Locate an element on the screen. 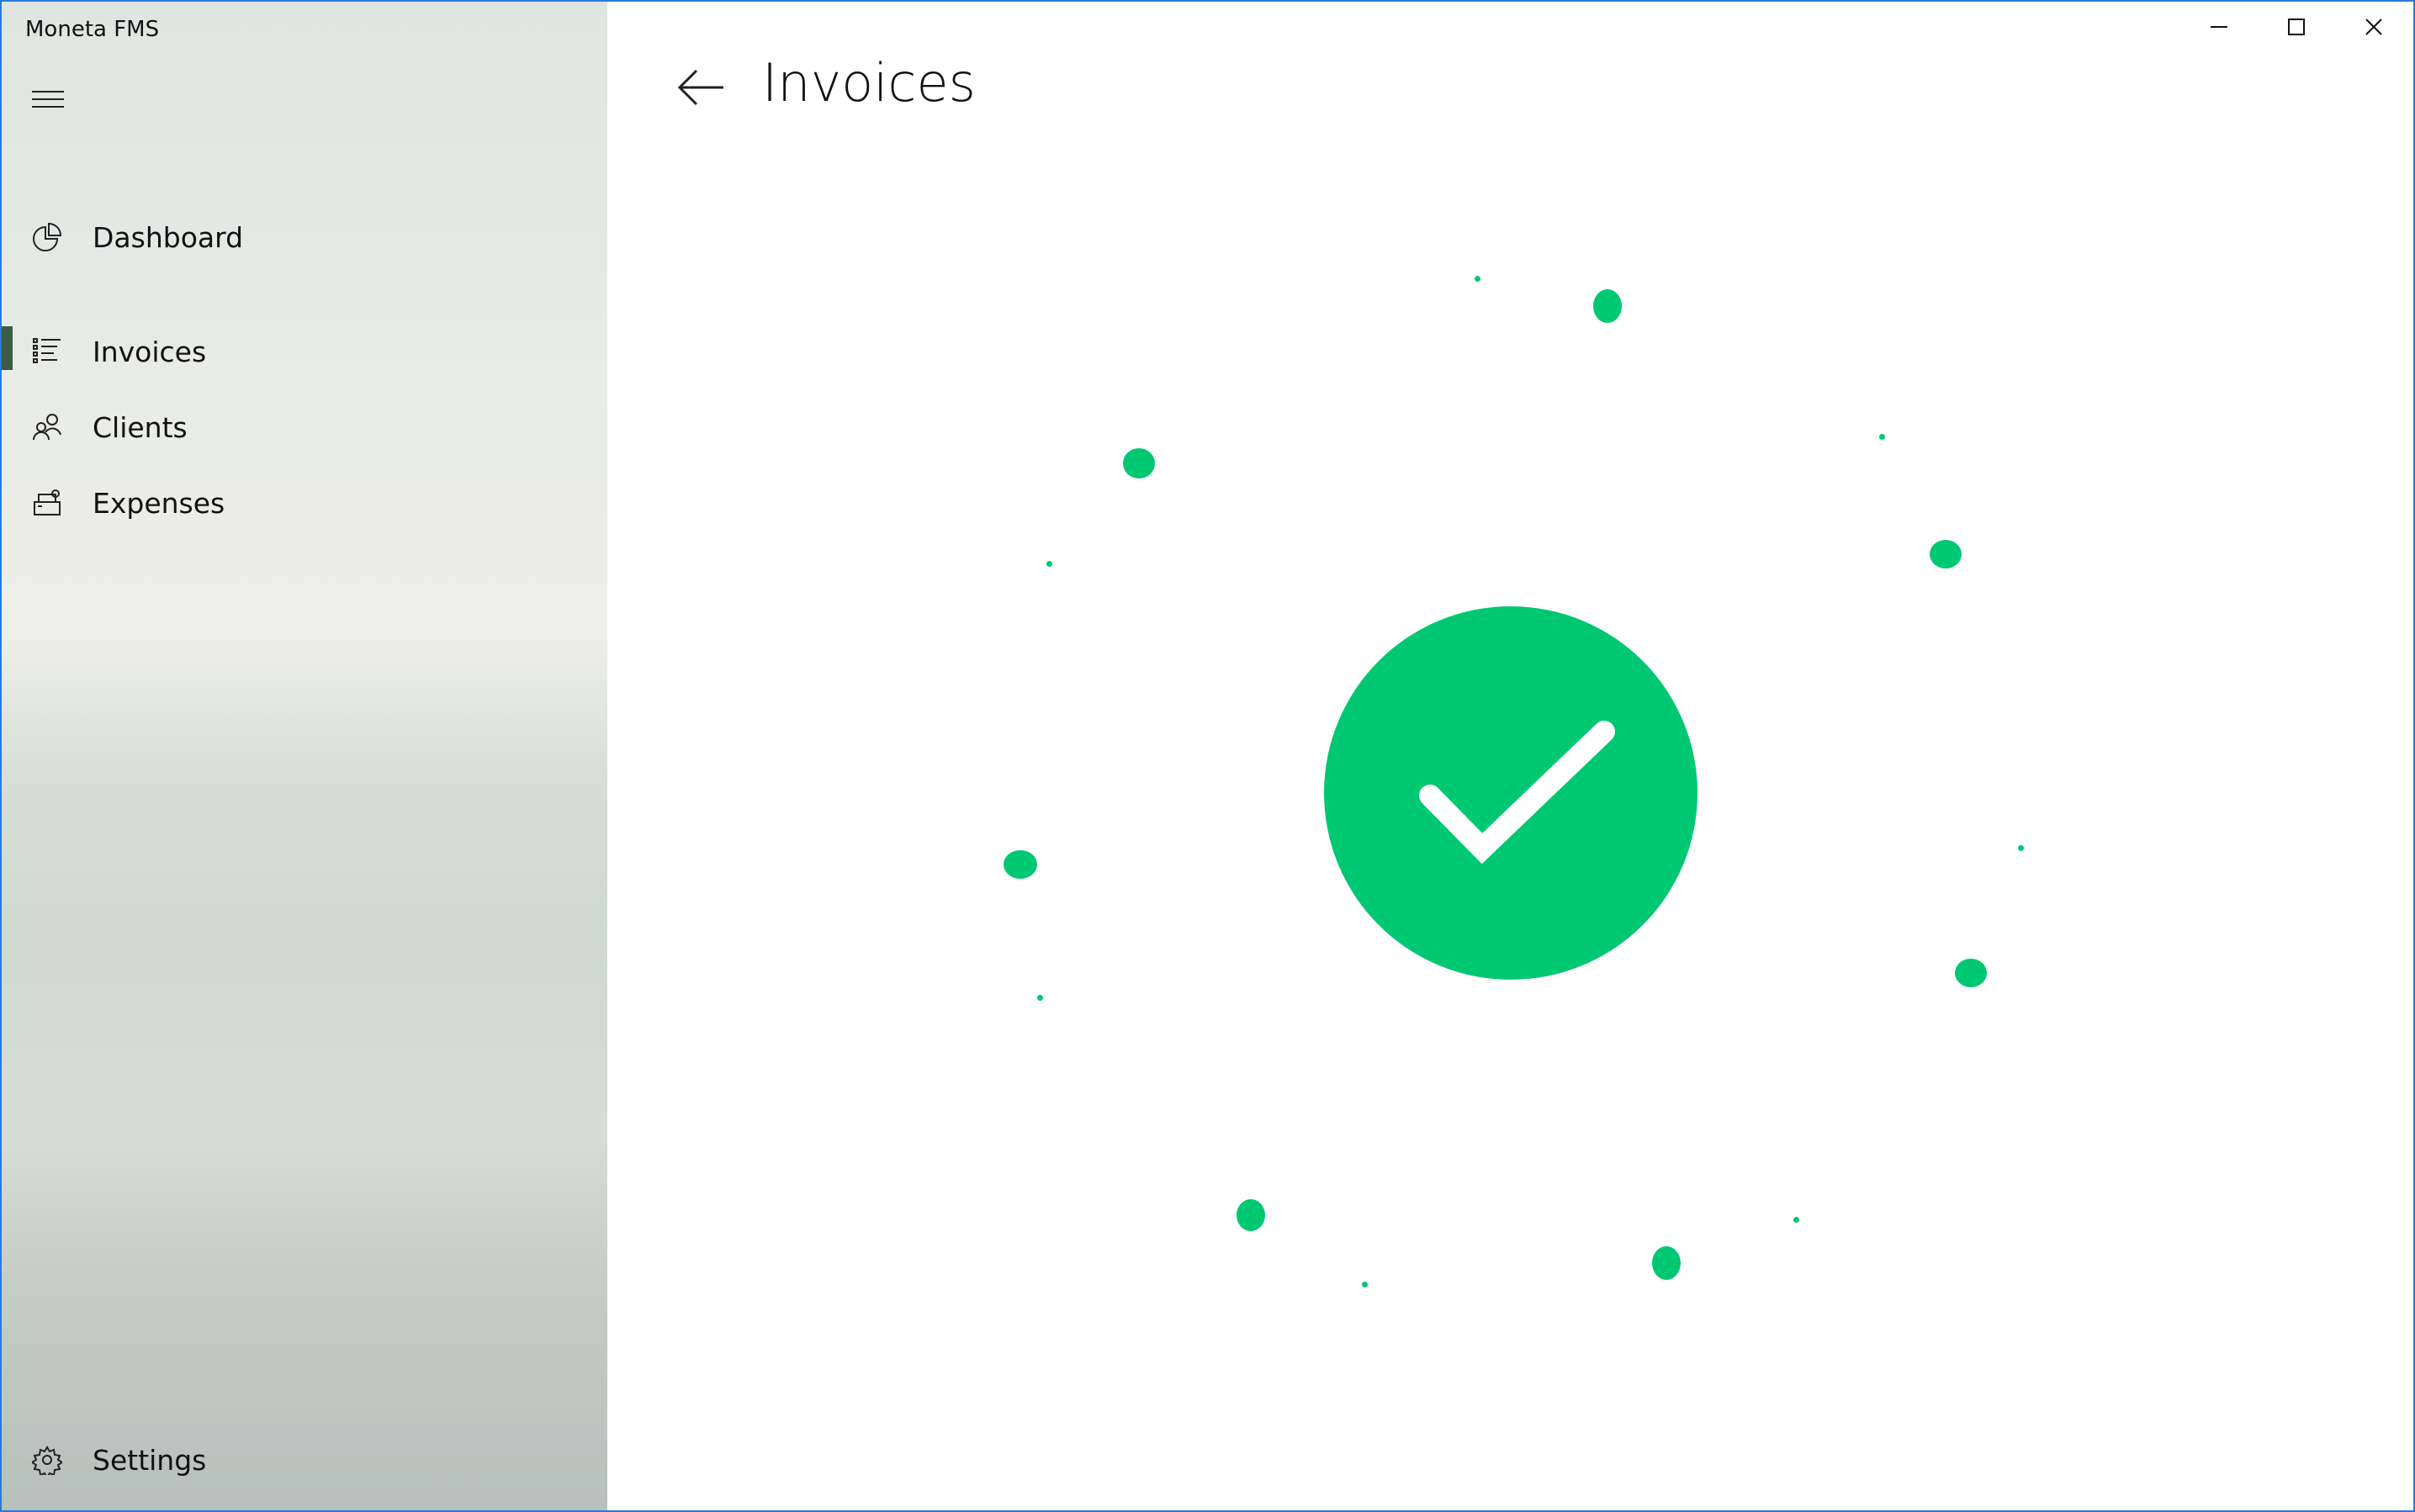 The height and width of the screenshot is (1512, 2415). maximize-icon is located at coordinates (2296, 27).